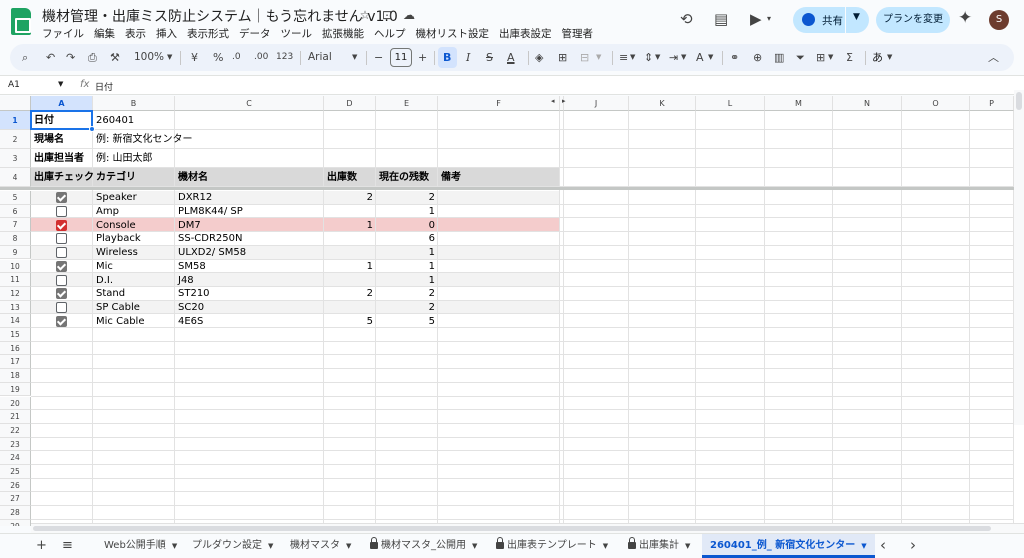 The width and height of the screenshot is (1024, 558). Describe the element at coordinates (407, 266) in the screenshot. I see `remaining-qty-cell: 1` at that location.